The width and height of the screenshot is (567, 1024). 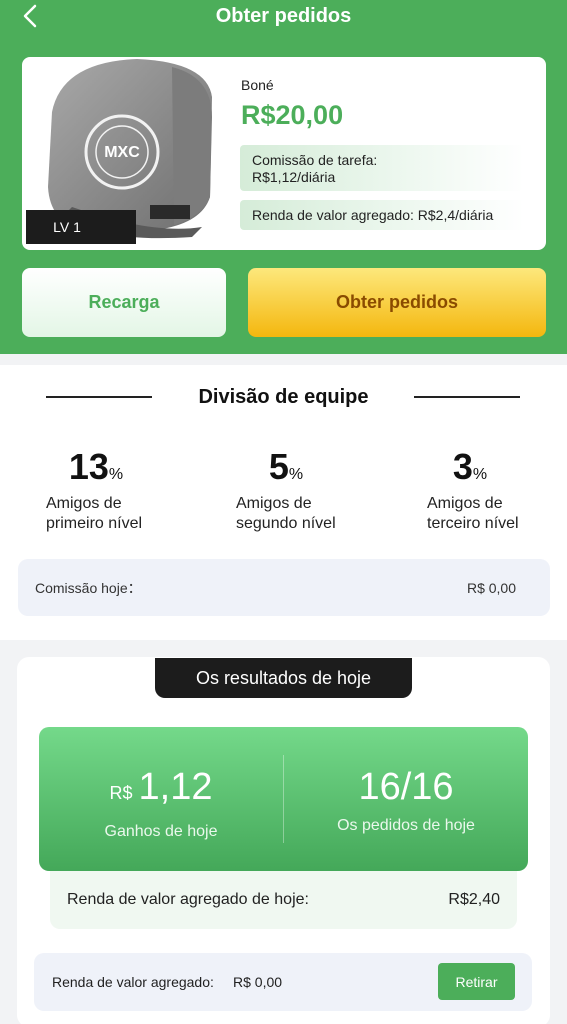 I want to click on added-value-amount: R$ 0,00, so click(x=258, y=982).